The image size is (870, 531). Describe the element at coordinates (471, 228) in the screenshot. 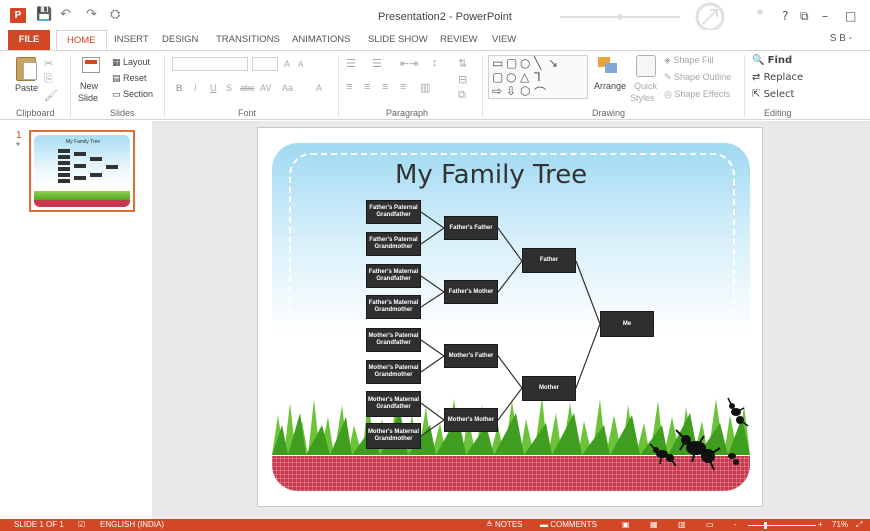

I see `node-fathers-father: Father's Father` at that location.